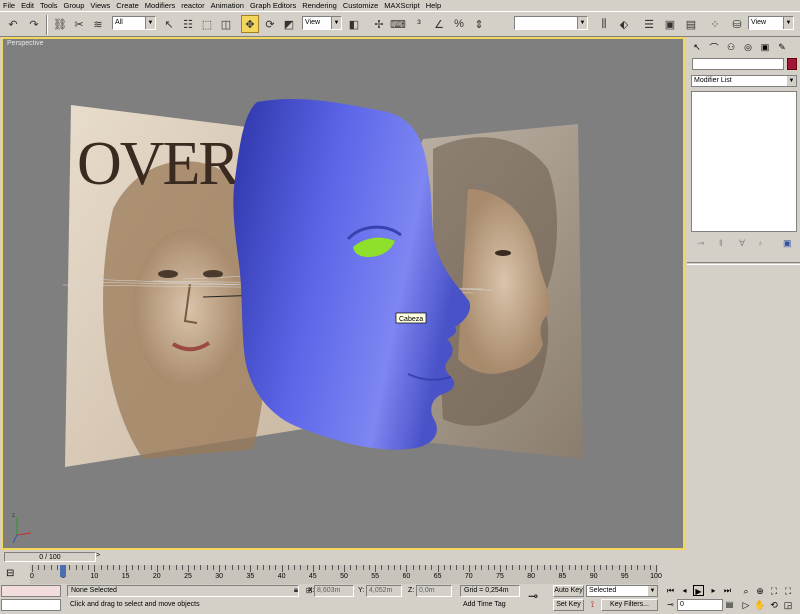 This screenshot has width=800, height=614. I want to click on menu-item-help: Help, so click(433, 5).